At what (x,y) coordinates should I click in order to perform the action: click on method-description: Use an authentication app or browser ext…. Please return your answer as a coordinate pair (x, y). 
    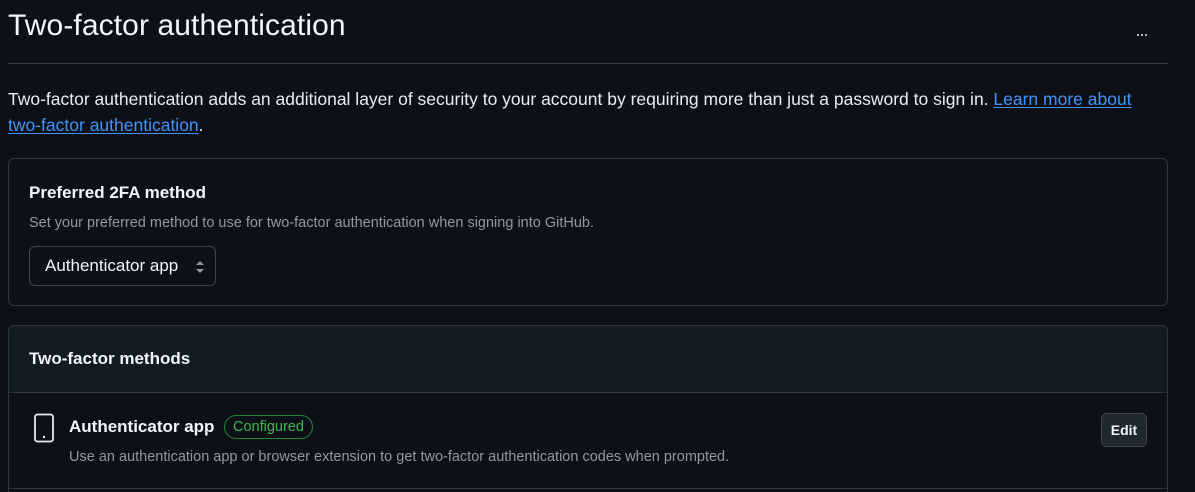
    Looking at the image, I should click on (399, 457).